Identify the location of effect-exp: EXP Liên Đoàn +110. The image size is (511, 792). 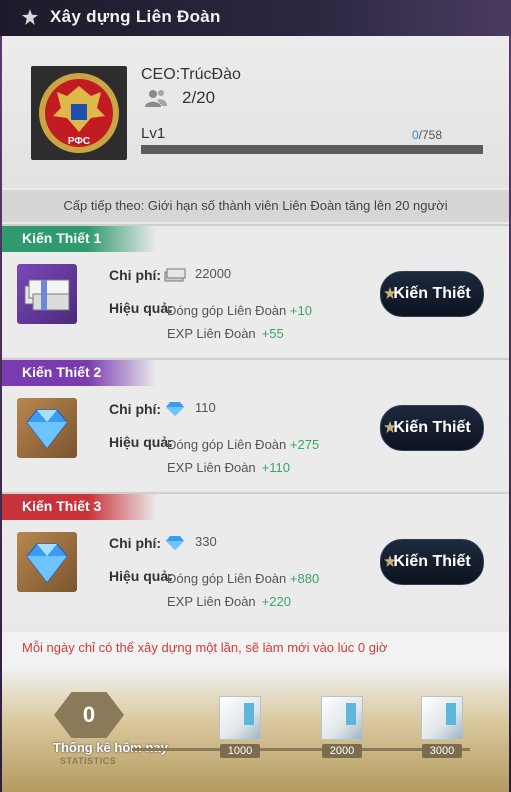
(228, 467).